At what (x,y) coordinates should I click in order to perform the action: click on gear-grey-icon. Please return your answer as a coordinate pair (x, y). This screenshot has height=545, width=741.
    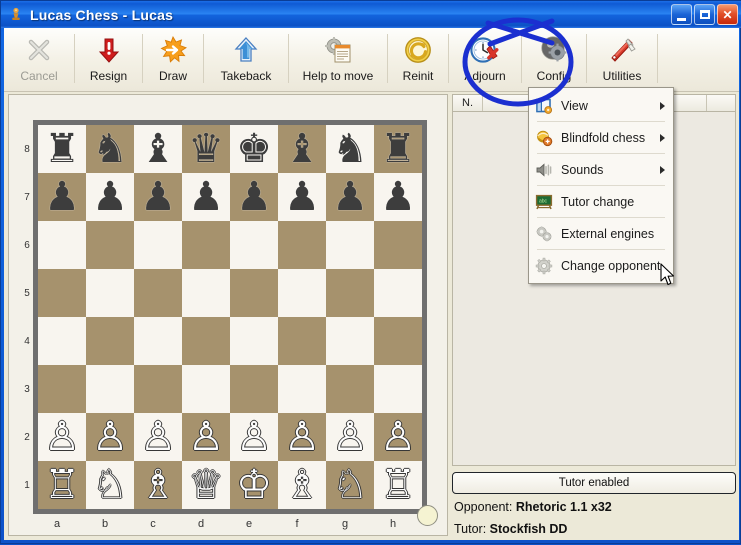
    Looking at the image, I should click on (544, 266).